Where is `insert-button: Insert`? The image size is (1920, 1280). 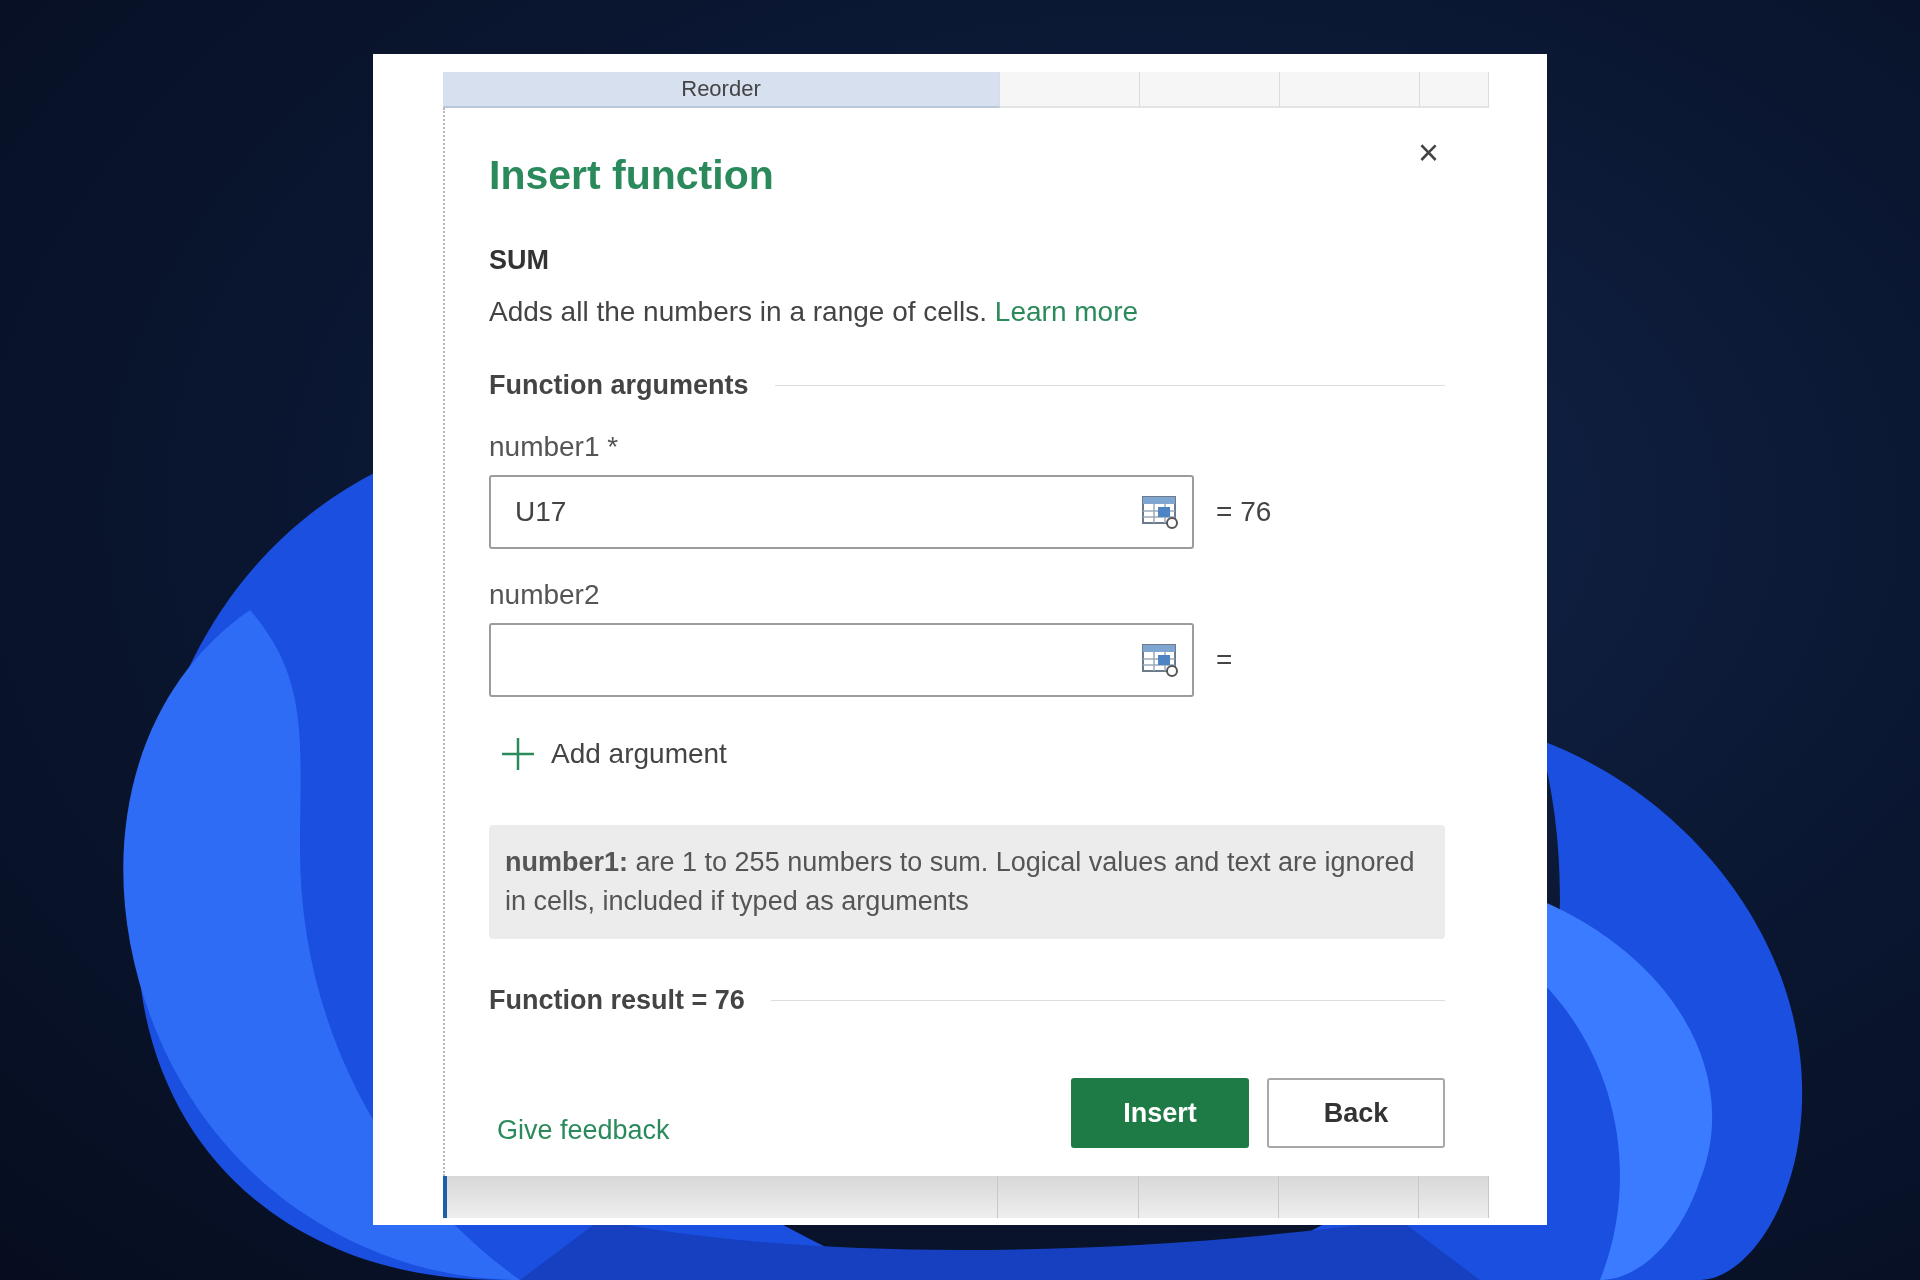
insert-button: Insert is located at coordinates (1160, 1113).